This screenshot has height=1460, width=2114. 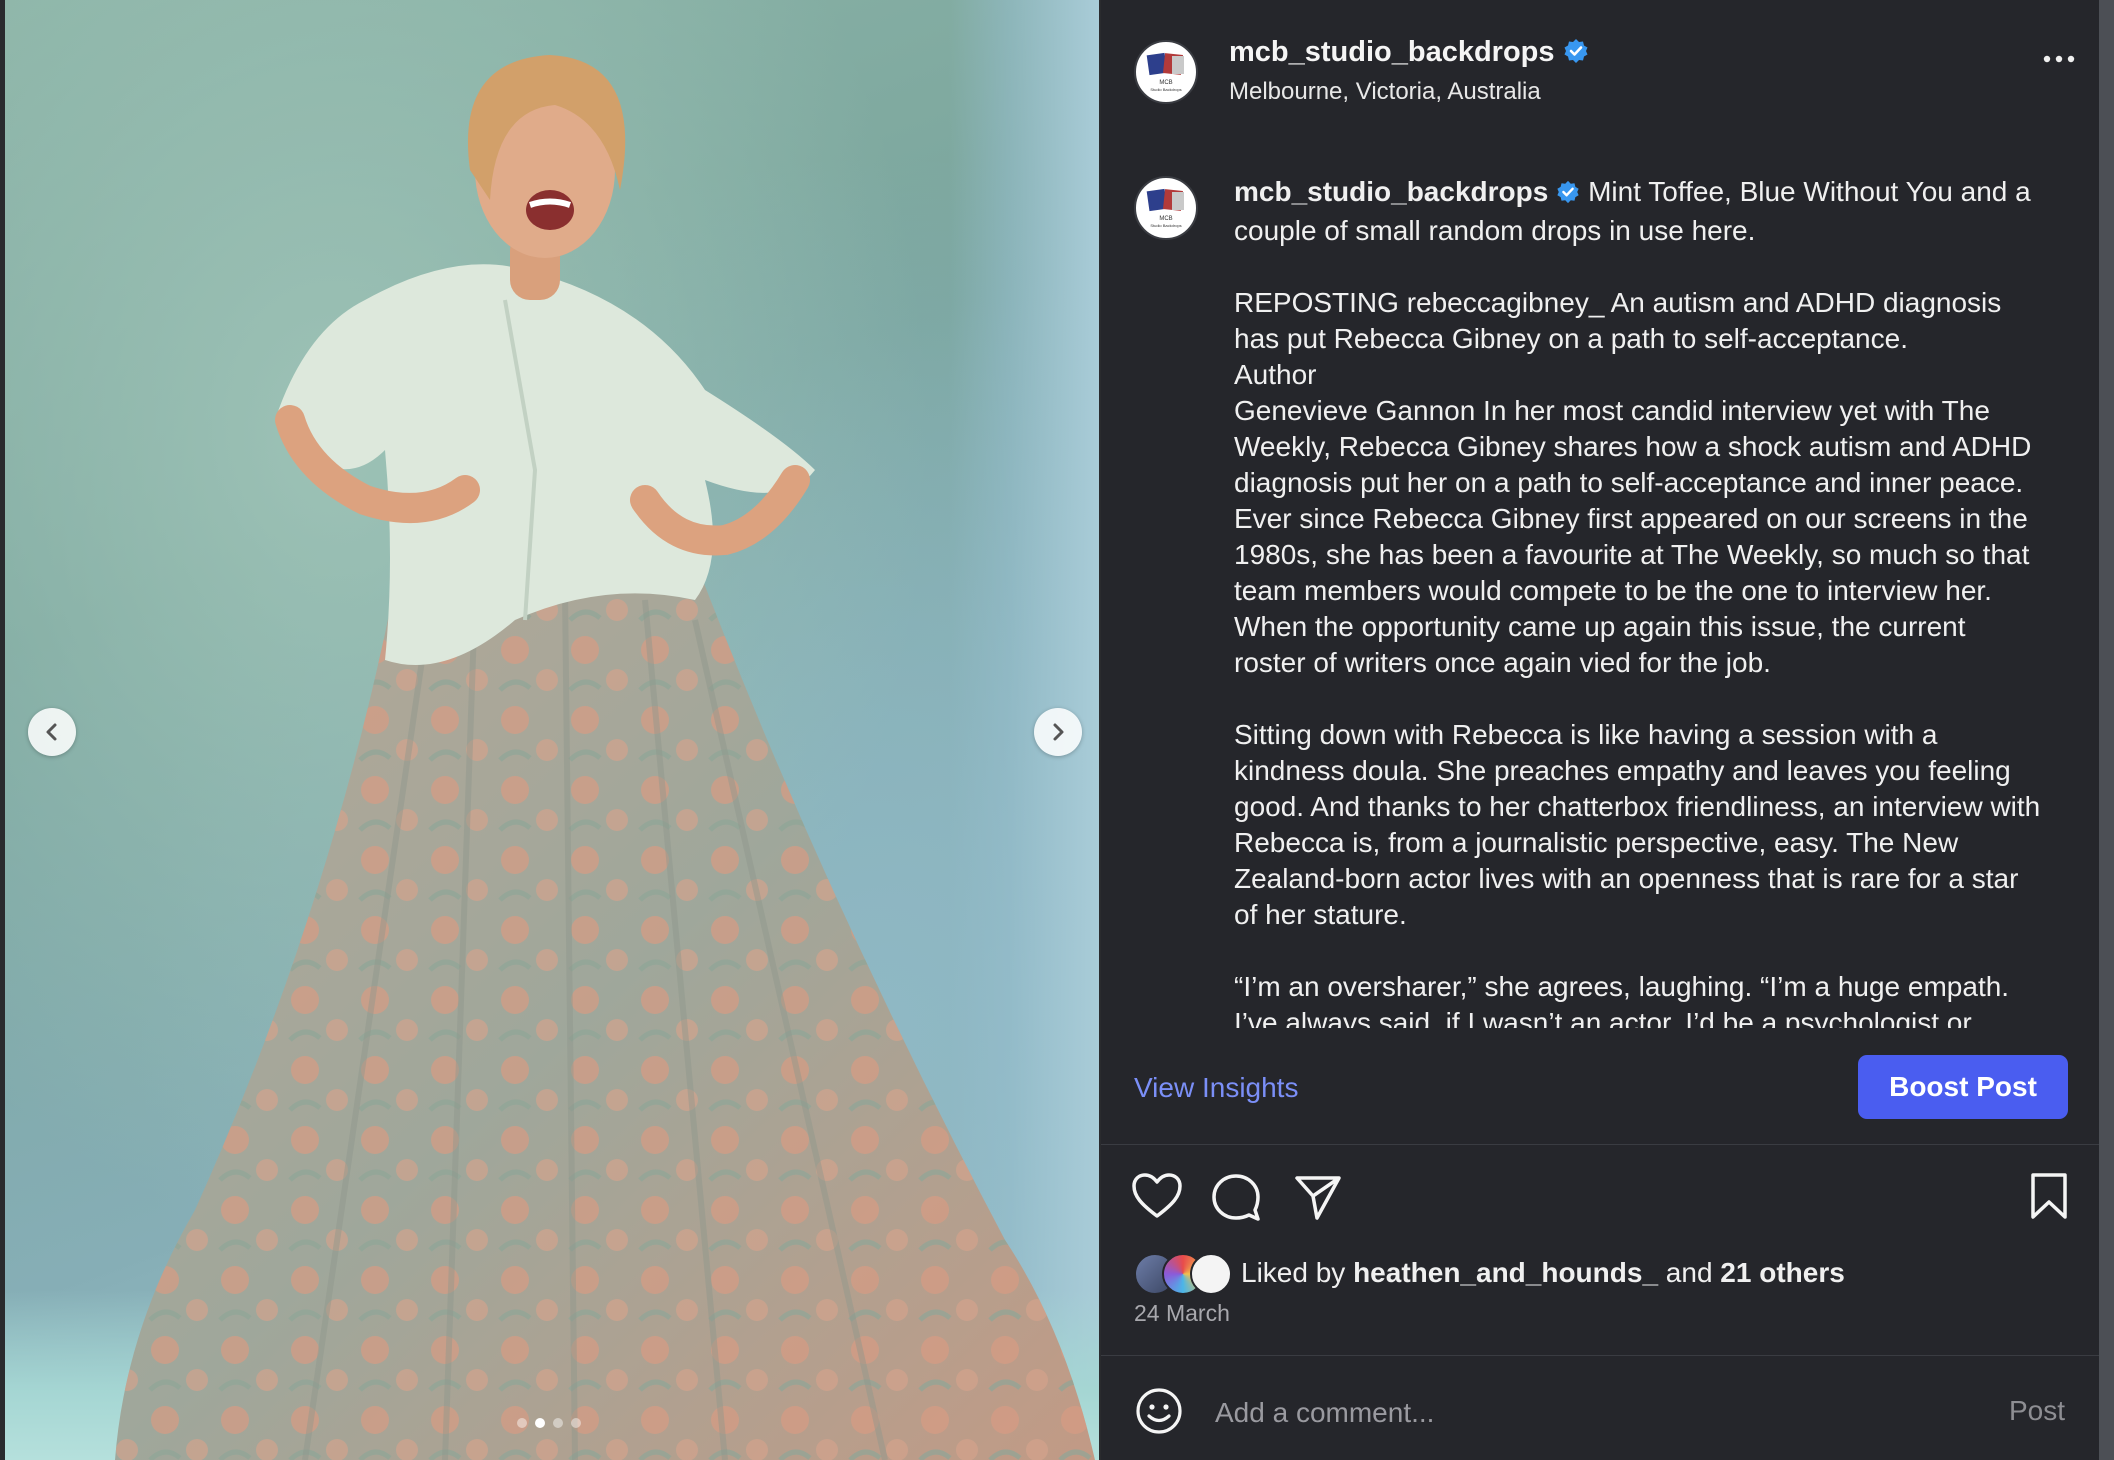 I want to click on comment-button, so click(x=1236, y=1199).